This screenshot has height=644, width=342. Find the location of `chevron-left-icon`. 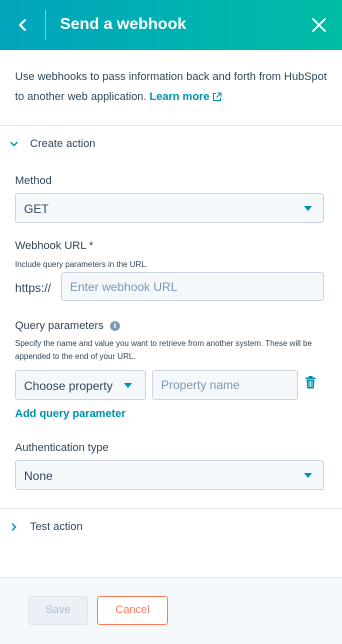

chevron-left-icon is located at coordinates (22, 25).